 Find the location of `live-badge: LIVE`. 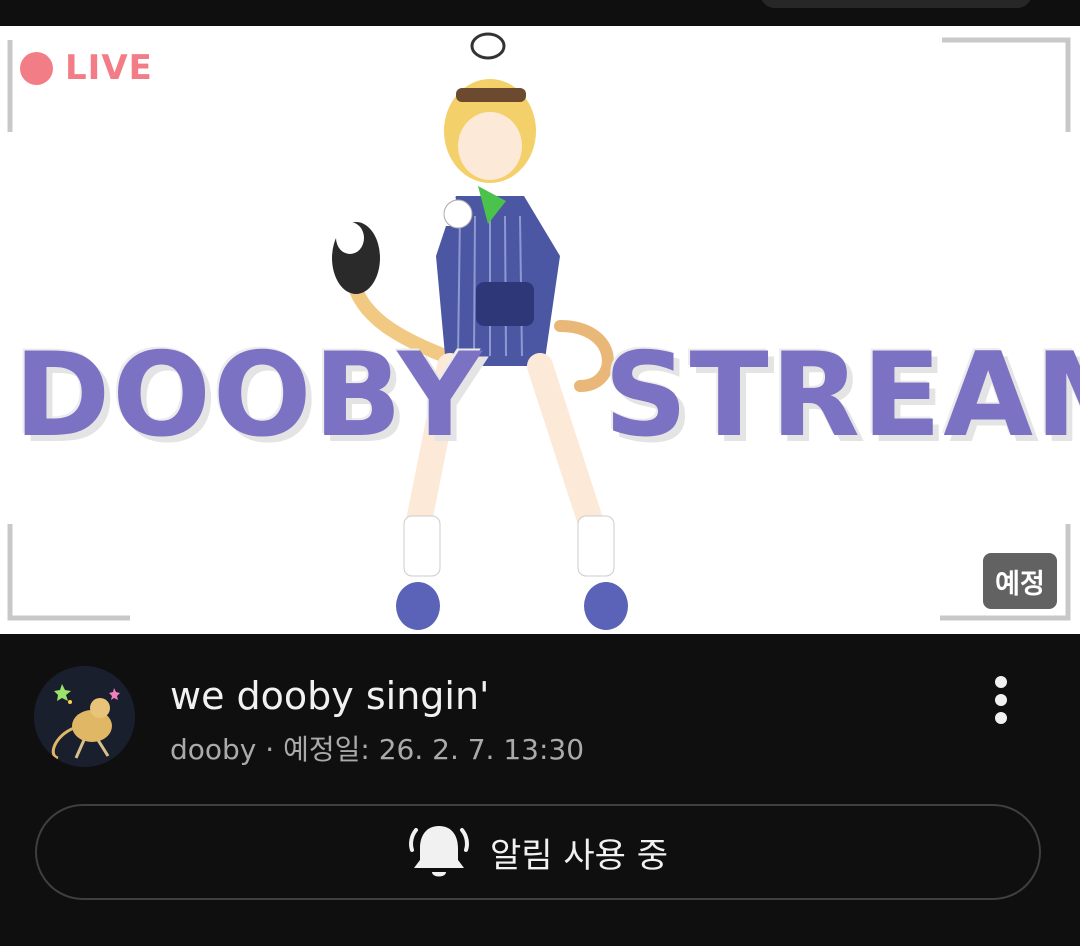

live-badge: LIVE is located at coordinates (86, 68).